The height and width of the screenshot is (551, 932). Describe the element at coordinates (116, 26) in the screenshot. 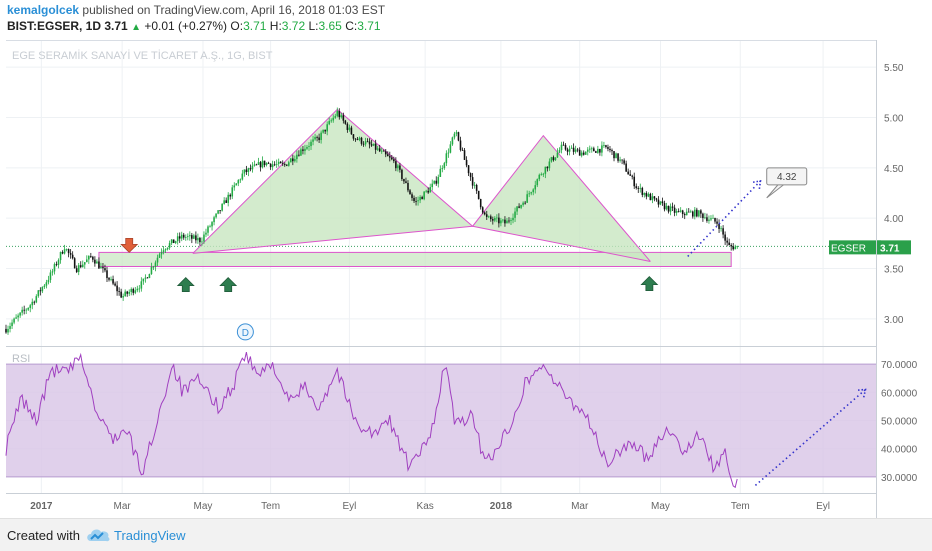

I see `last-price: 3.71` at that location.